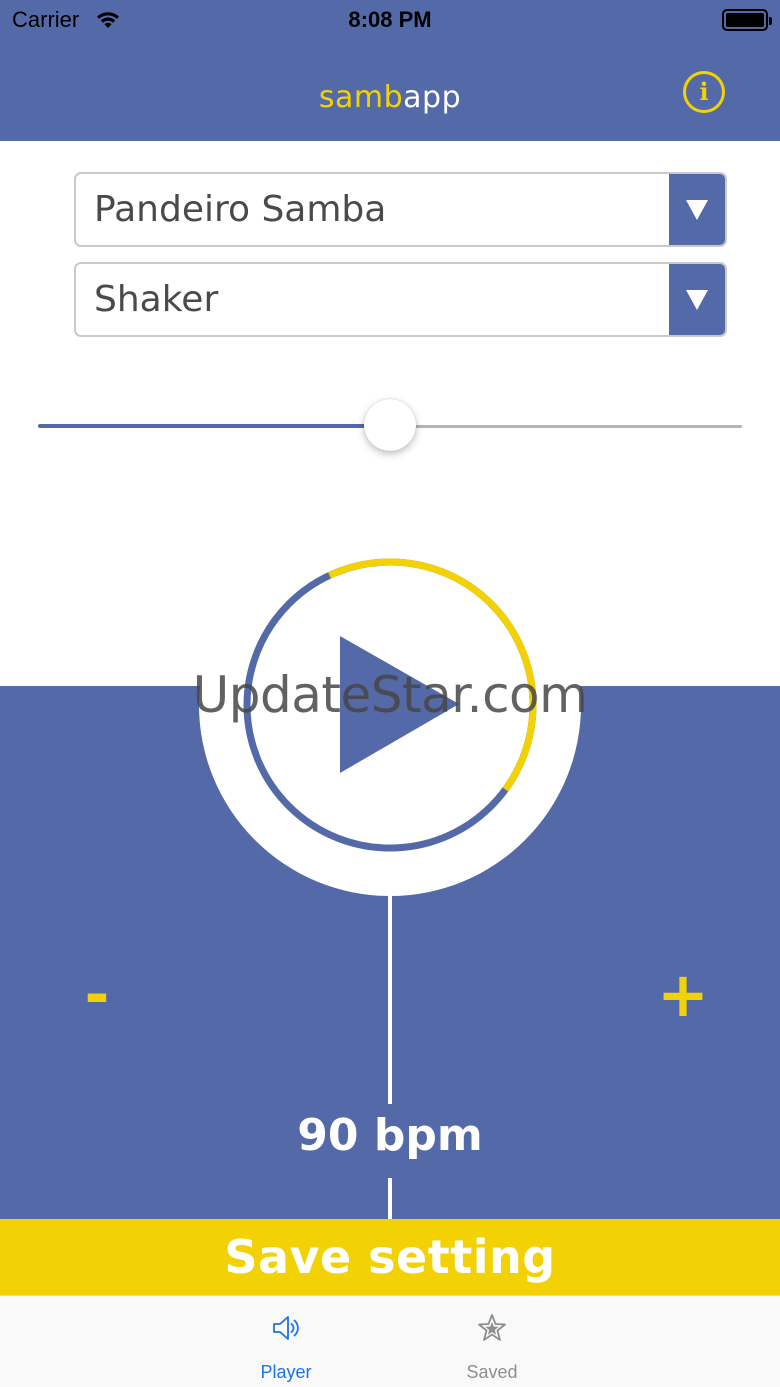  I want to click on status-time: 8:08 PM, so click(390, 19).